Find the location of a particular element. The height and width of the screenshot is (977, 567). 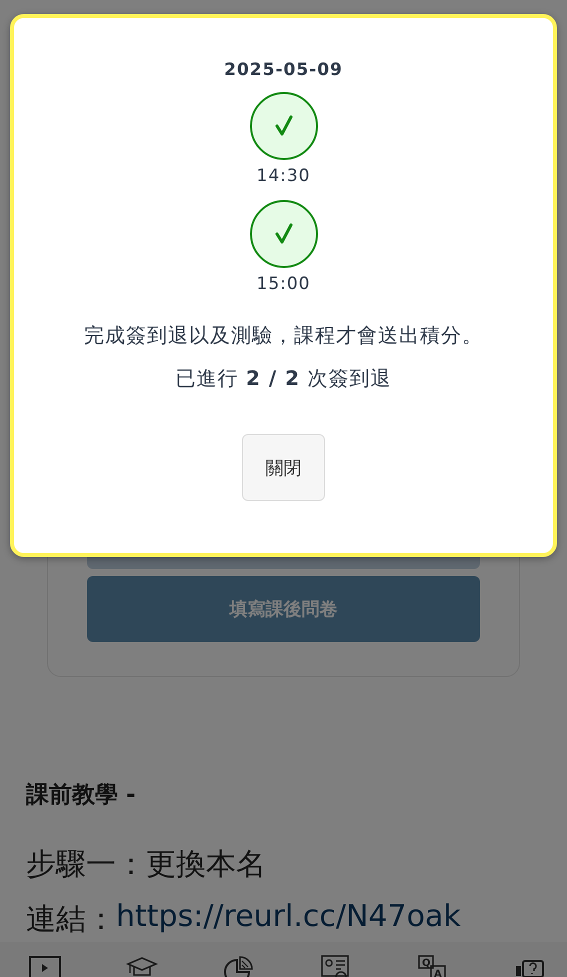

time-label: 15:00 is located at coordinates (283, 284).